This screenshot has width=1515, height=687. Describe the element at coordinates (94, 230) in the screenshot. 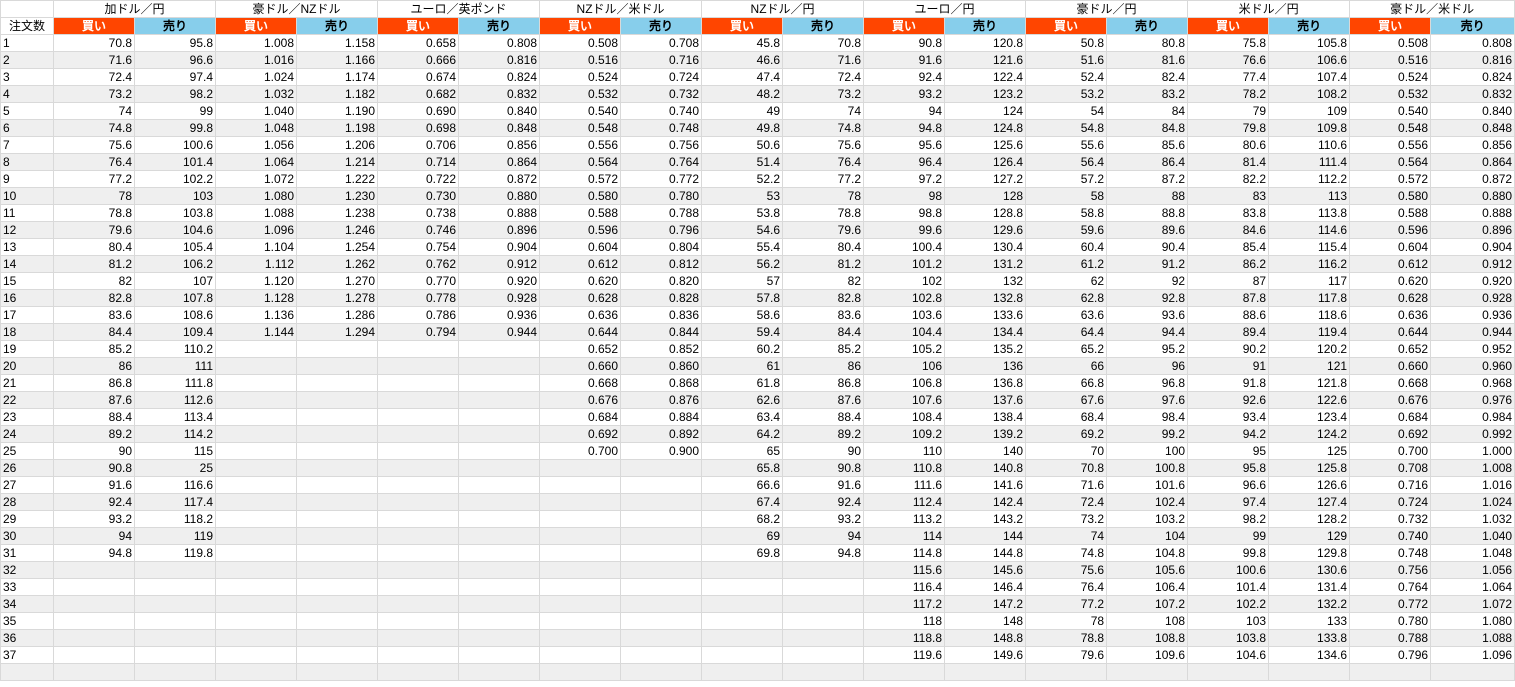

I see `buy-price-cell: 79.6` at that location.